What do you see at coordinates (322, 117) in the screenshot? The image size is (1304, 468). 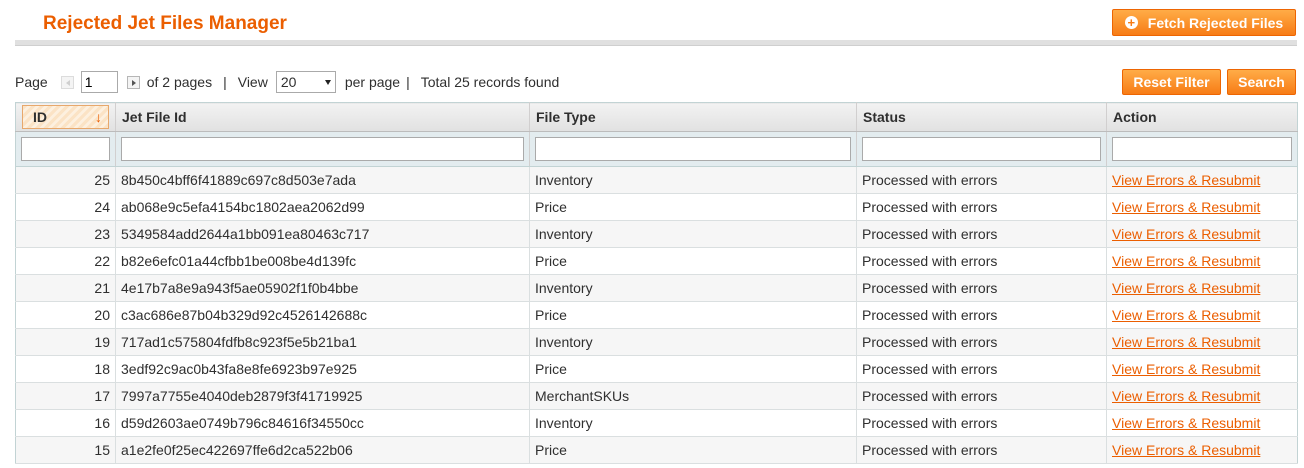 I see `column-header-jet-file-id: Jet File Id` at bounding box center [322, 117].